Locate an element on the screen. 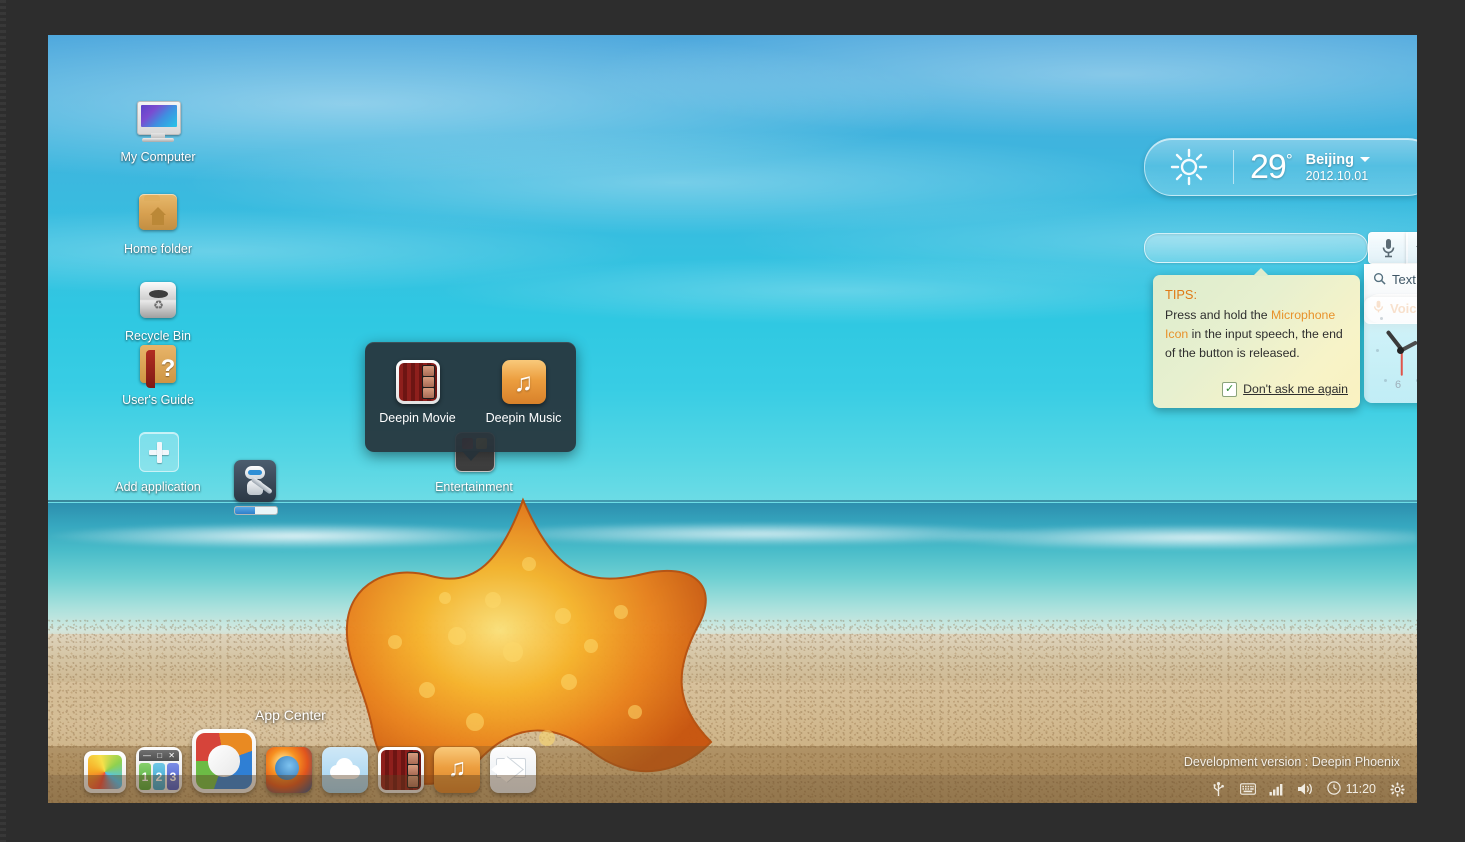 This screenshot has height=842, width=1465. desktop-icon-label: User's Guide is located at coordinates (158, 400).